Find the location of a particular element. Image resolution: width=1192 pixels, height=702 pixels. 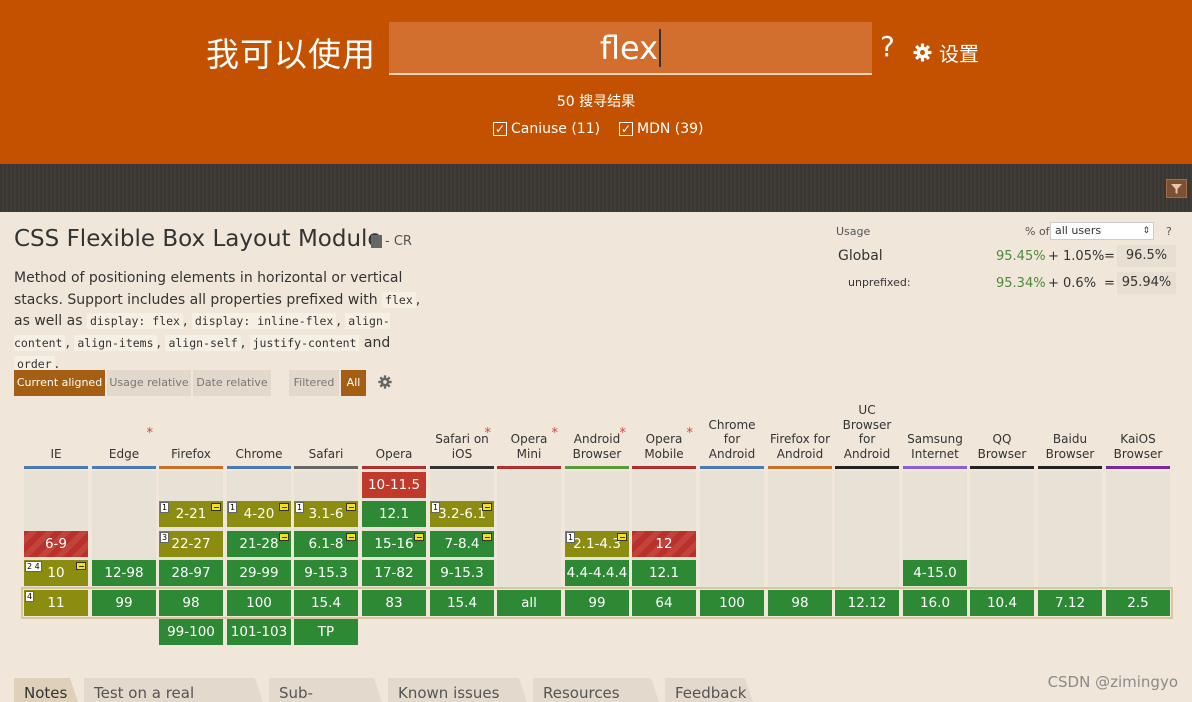

feature-title: CSS Flexible Box Layout Module is located at coordinates (198, 239).